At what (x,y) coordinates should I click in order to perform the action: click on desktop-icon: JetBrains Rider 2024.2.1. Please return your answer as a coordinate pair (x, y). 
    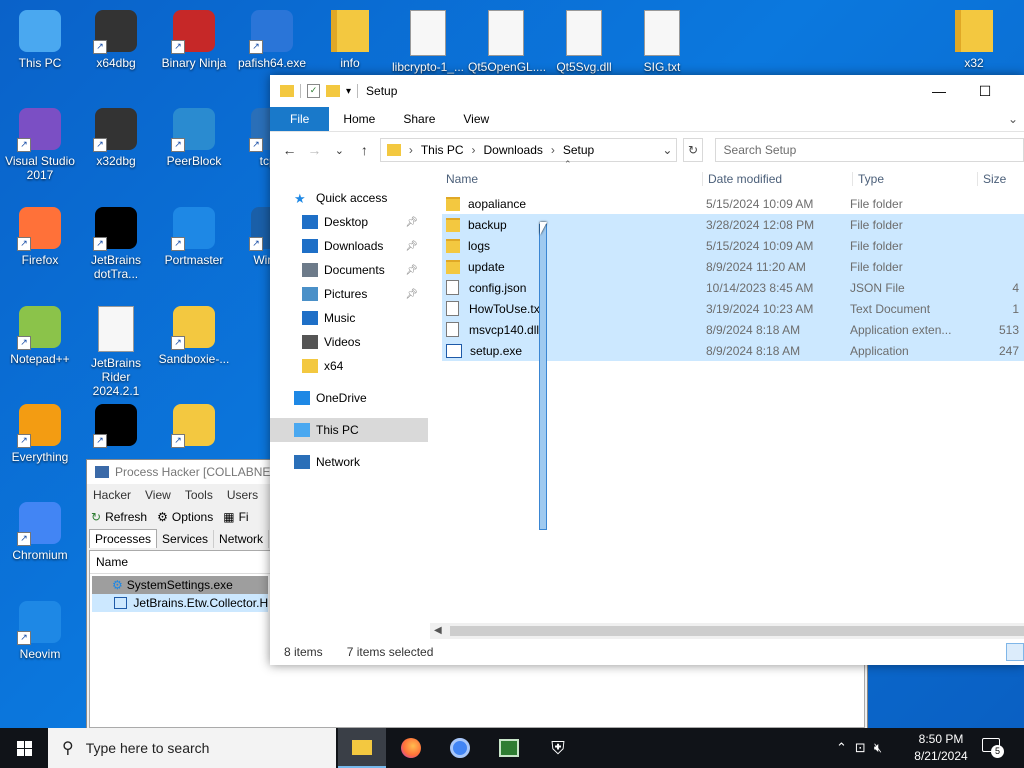
    Looking at the image, I should click on (116, 352).